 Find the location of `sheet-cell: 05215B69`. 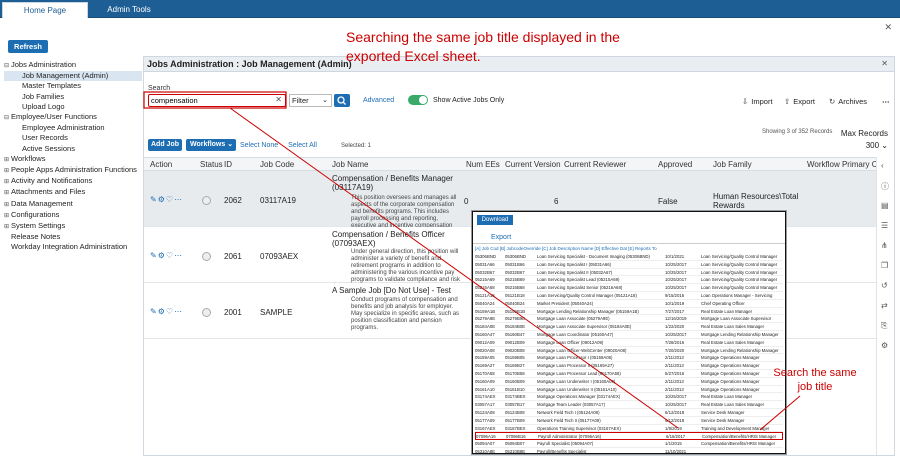

sheet-cell: 05215B69 is located at coordinates (515, 280).